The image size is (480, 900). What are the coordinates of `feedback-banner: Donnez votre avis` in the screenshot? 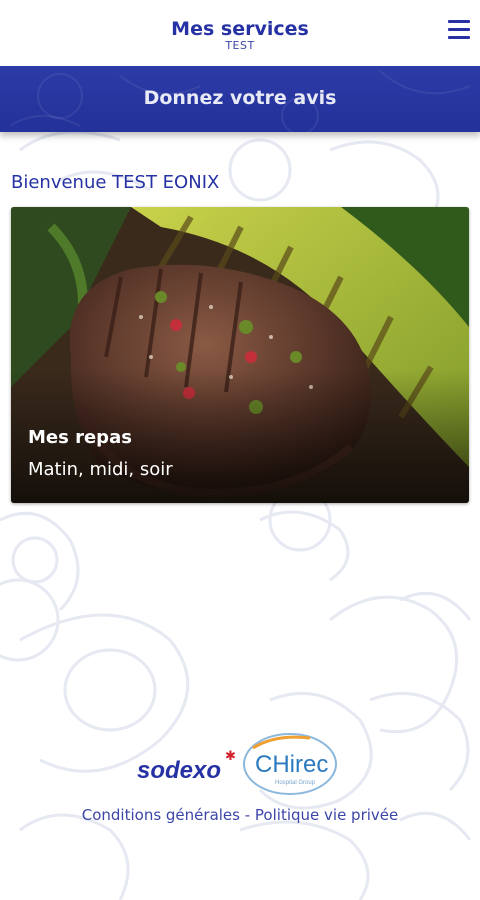 It's located at (240, 99).